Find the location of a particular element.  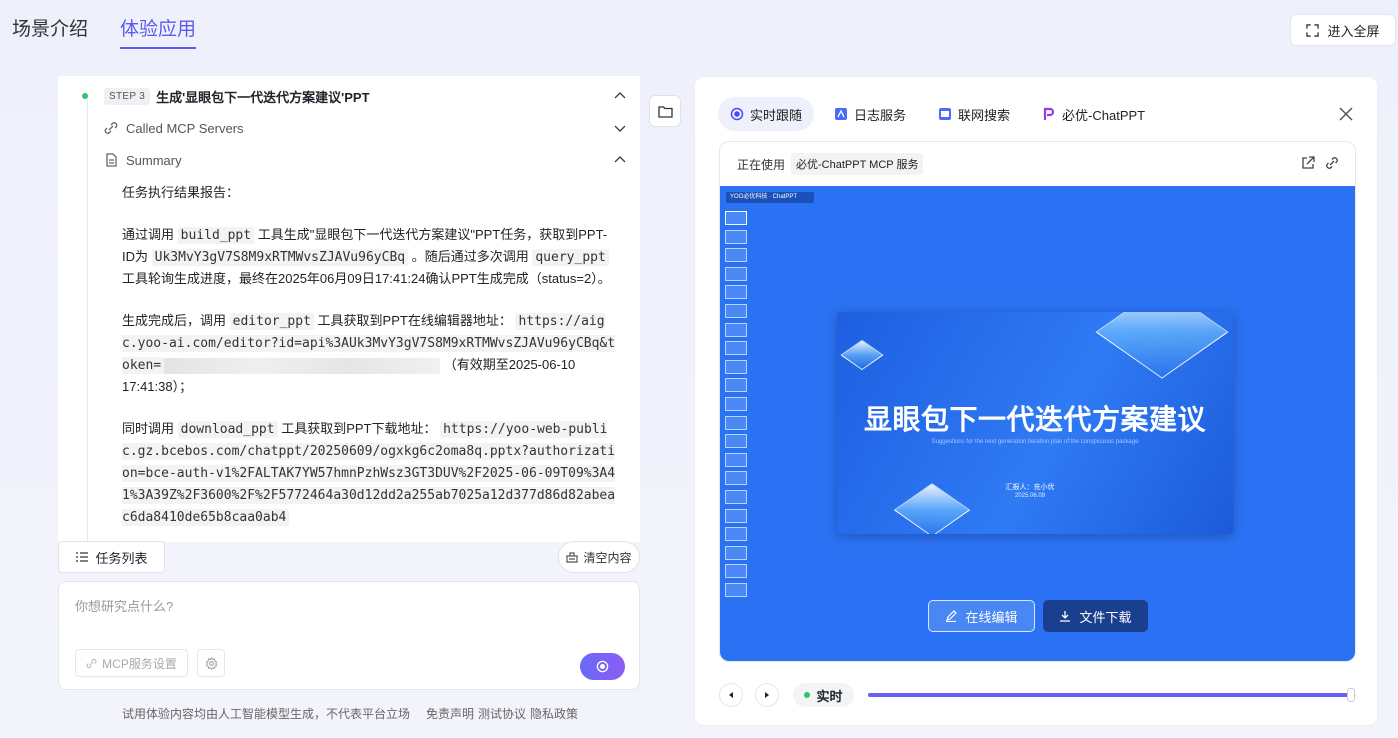

send-button is located at coordinates (602, 666).